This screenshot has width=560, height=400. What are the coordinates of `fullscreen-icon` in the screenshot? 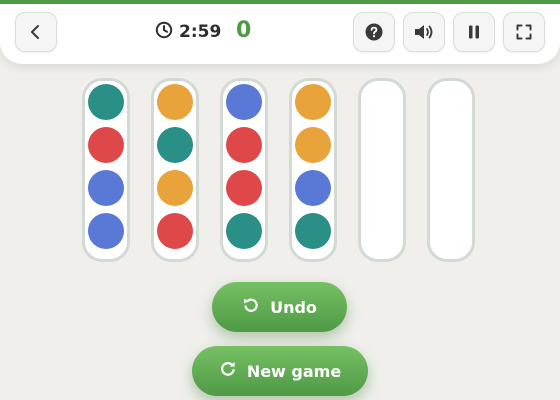 It's located at (524, 32).